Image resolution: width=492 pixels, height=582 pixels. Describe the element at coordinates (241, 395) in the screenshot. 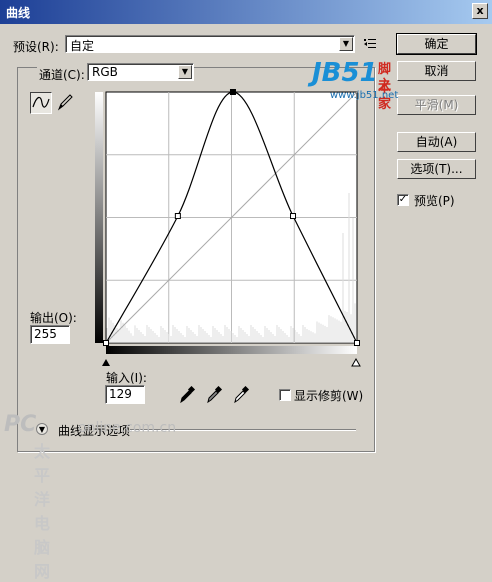

I see `white-eyedropper-icon` at that location.